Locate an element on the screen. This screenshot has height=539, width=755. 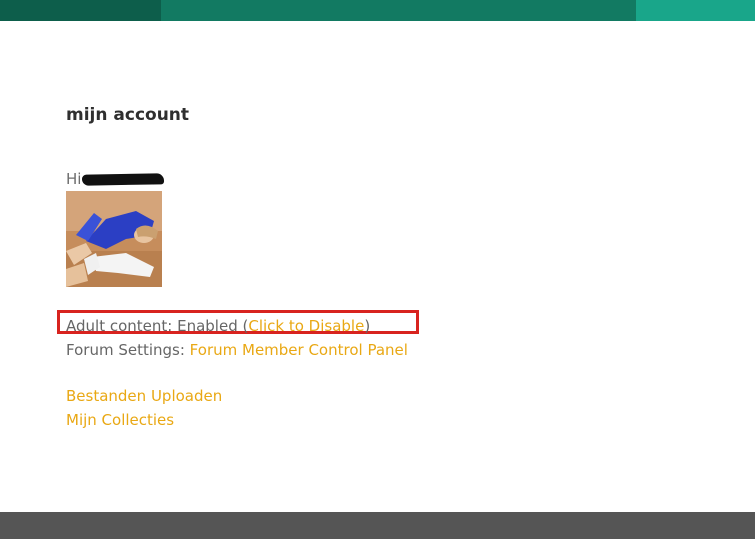
footer-bar is located at coordinates (377, 525).